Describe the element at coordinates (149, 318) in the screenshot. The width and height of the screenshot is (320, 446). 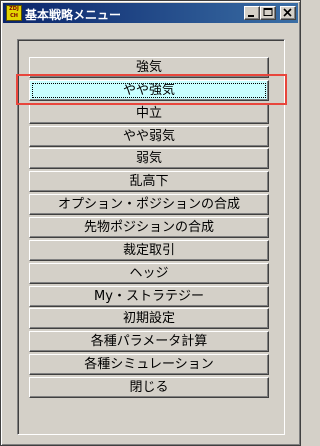
I see `menu-button-12: 初期設定` at that location.